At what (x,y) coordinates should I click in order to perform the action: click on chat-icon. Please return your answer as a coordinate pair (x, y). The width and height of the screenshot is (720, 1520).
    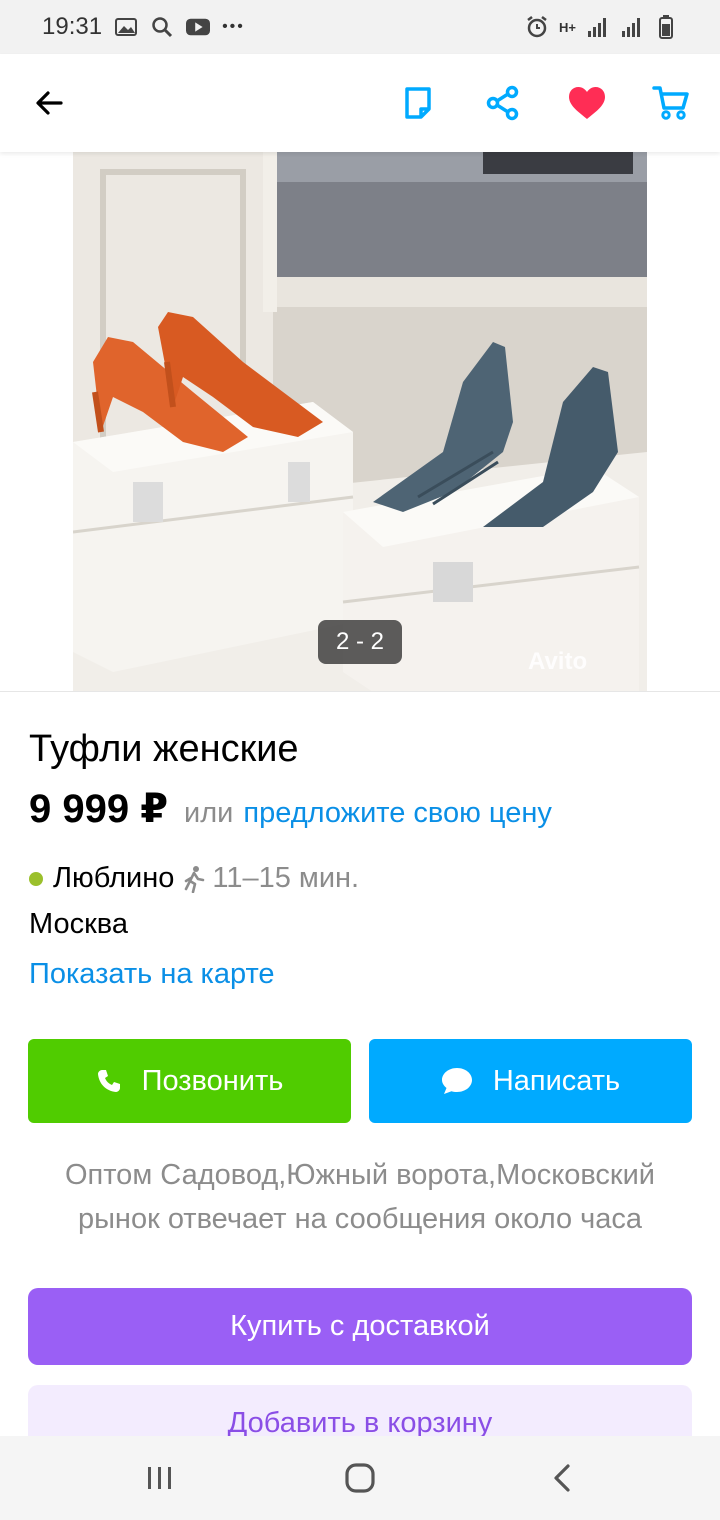
    Looking at the image, I should click on (457, 1081).